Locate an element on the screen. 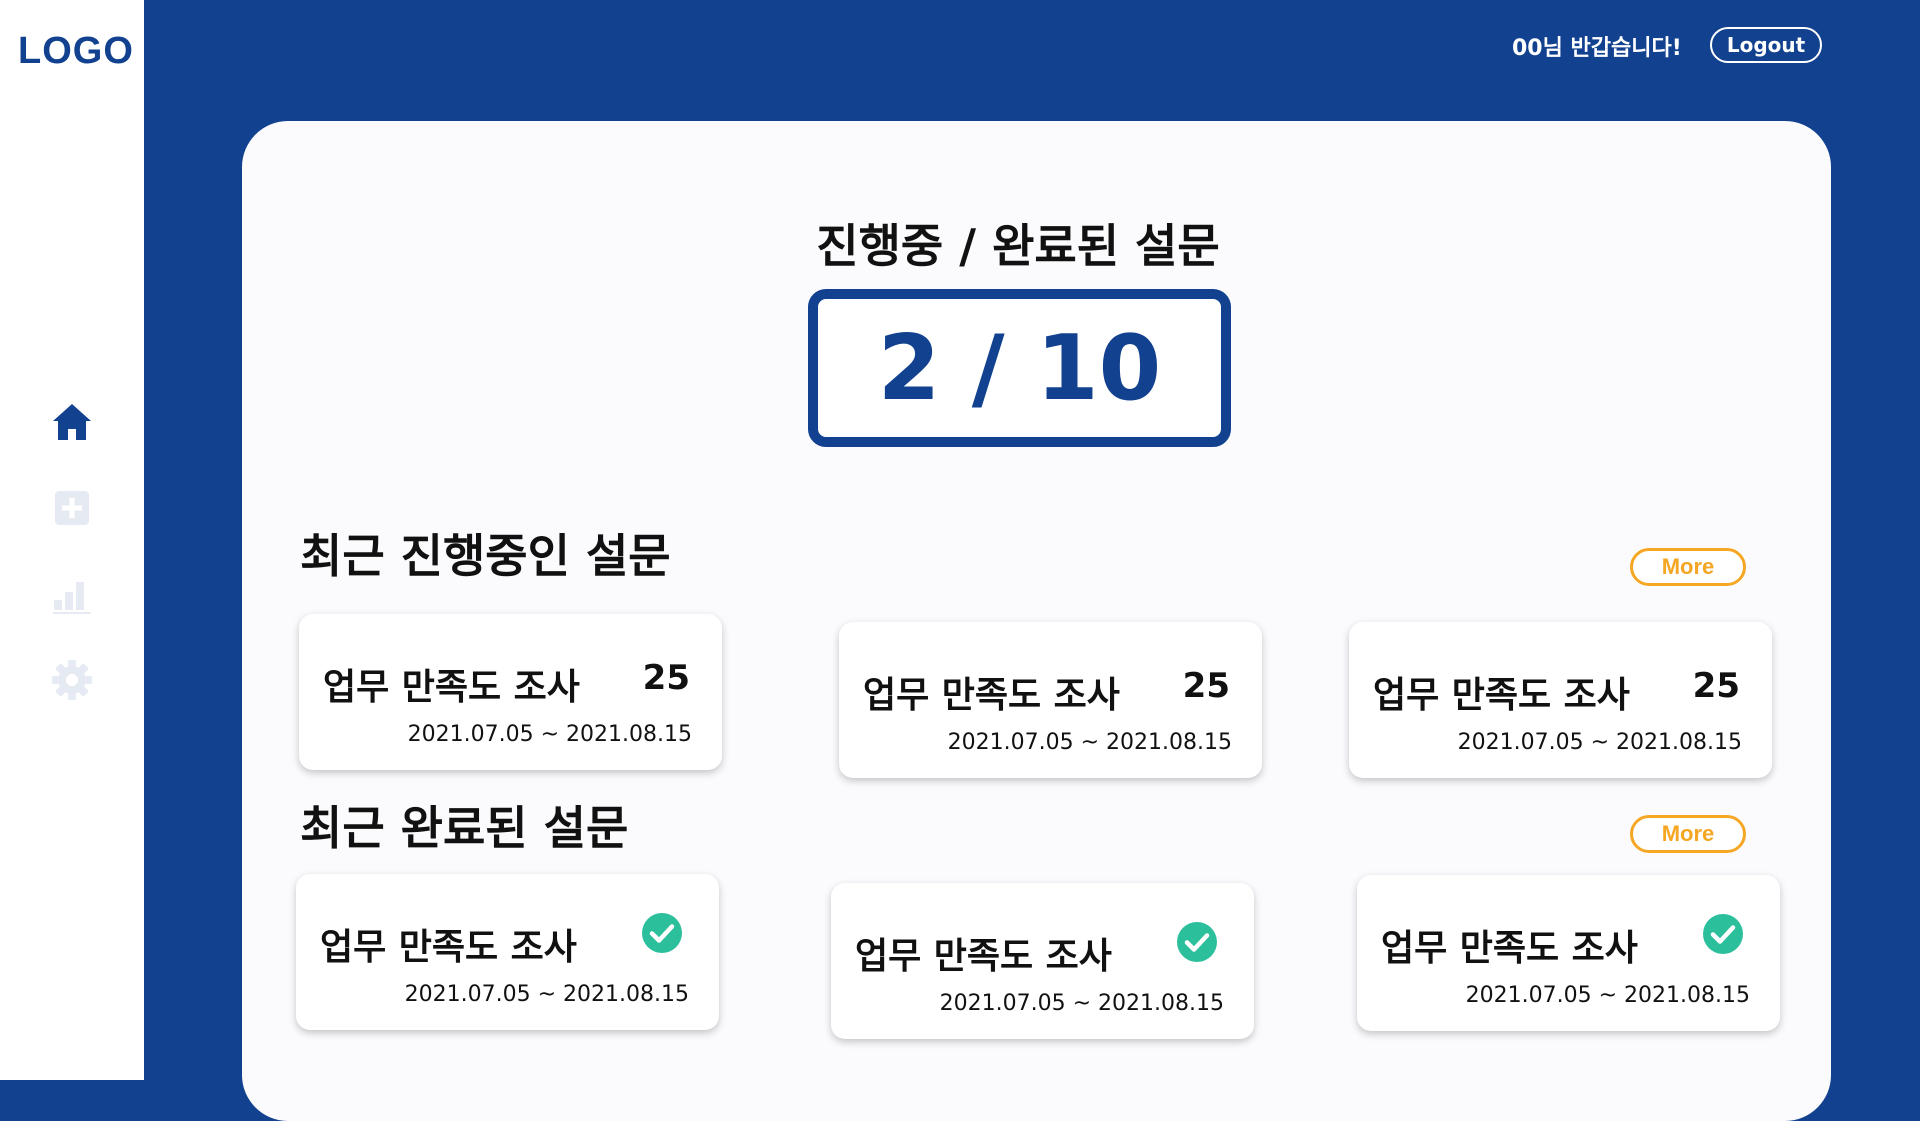  sidebar-item-home is located at coordinates (72, 422).